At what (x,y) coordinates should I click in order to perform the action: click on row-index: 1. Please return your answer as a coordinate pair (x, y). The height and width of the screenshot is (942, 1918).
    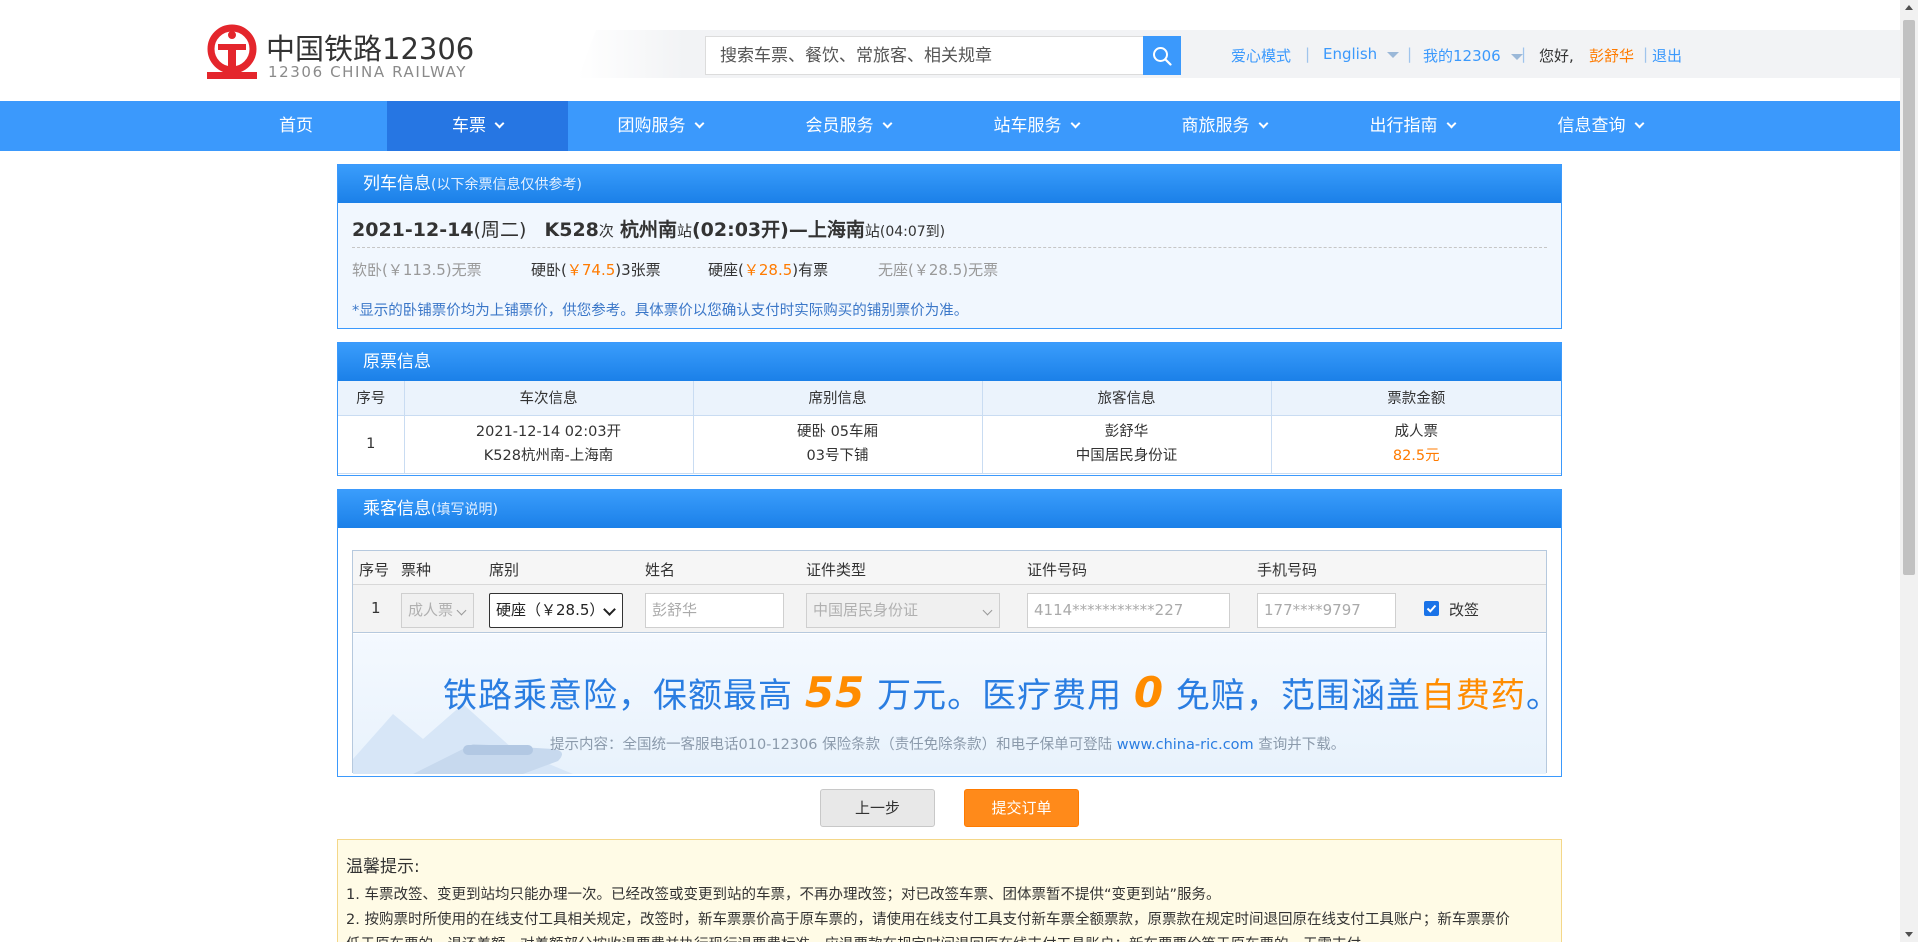
    Looking at the image, I should click on (376, 608).